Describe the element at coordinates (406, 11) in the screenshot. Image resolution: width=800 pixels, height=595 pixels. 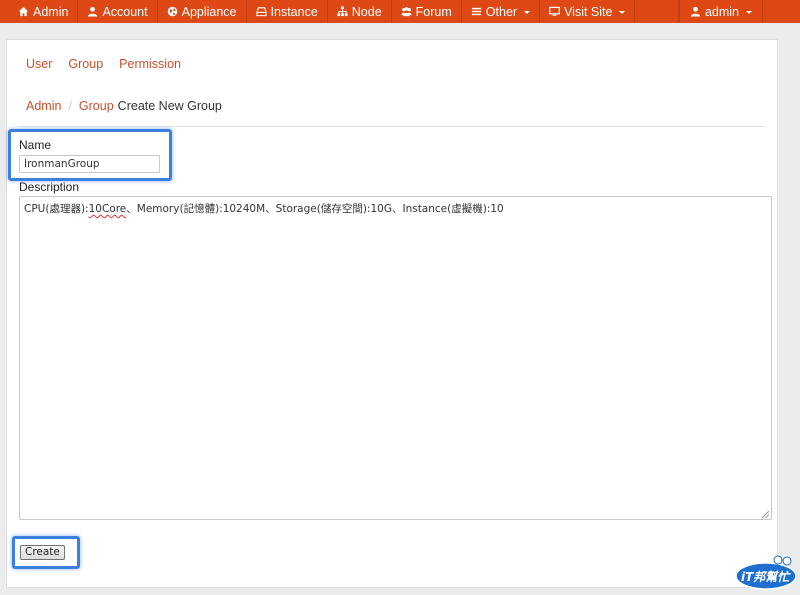
I see `group-icon` at that location.